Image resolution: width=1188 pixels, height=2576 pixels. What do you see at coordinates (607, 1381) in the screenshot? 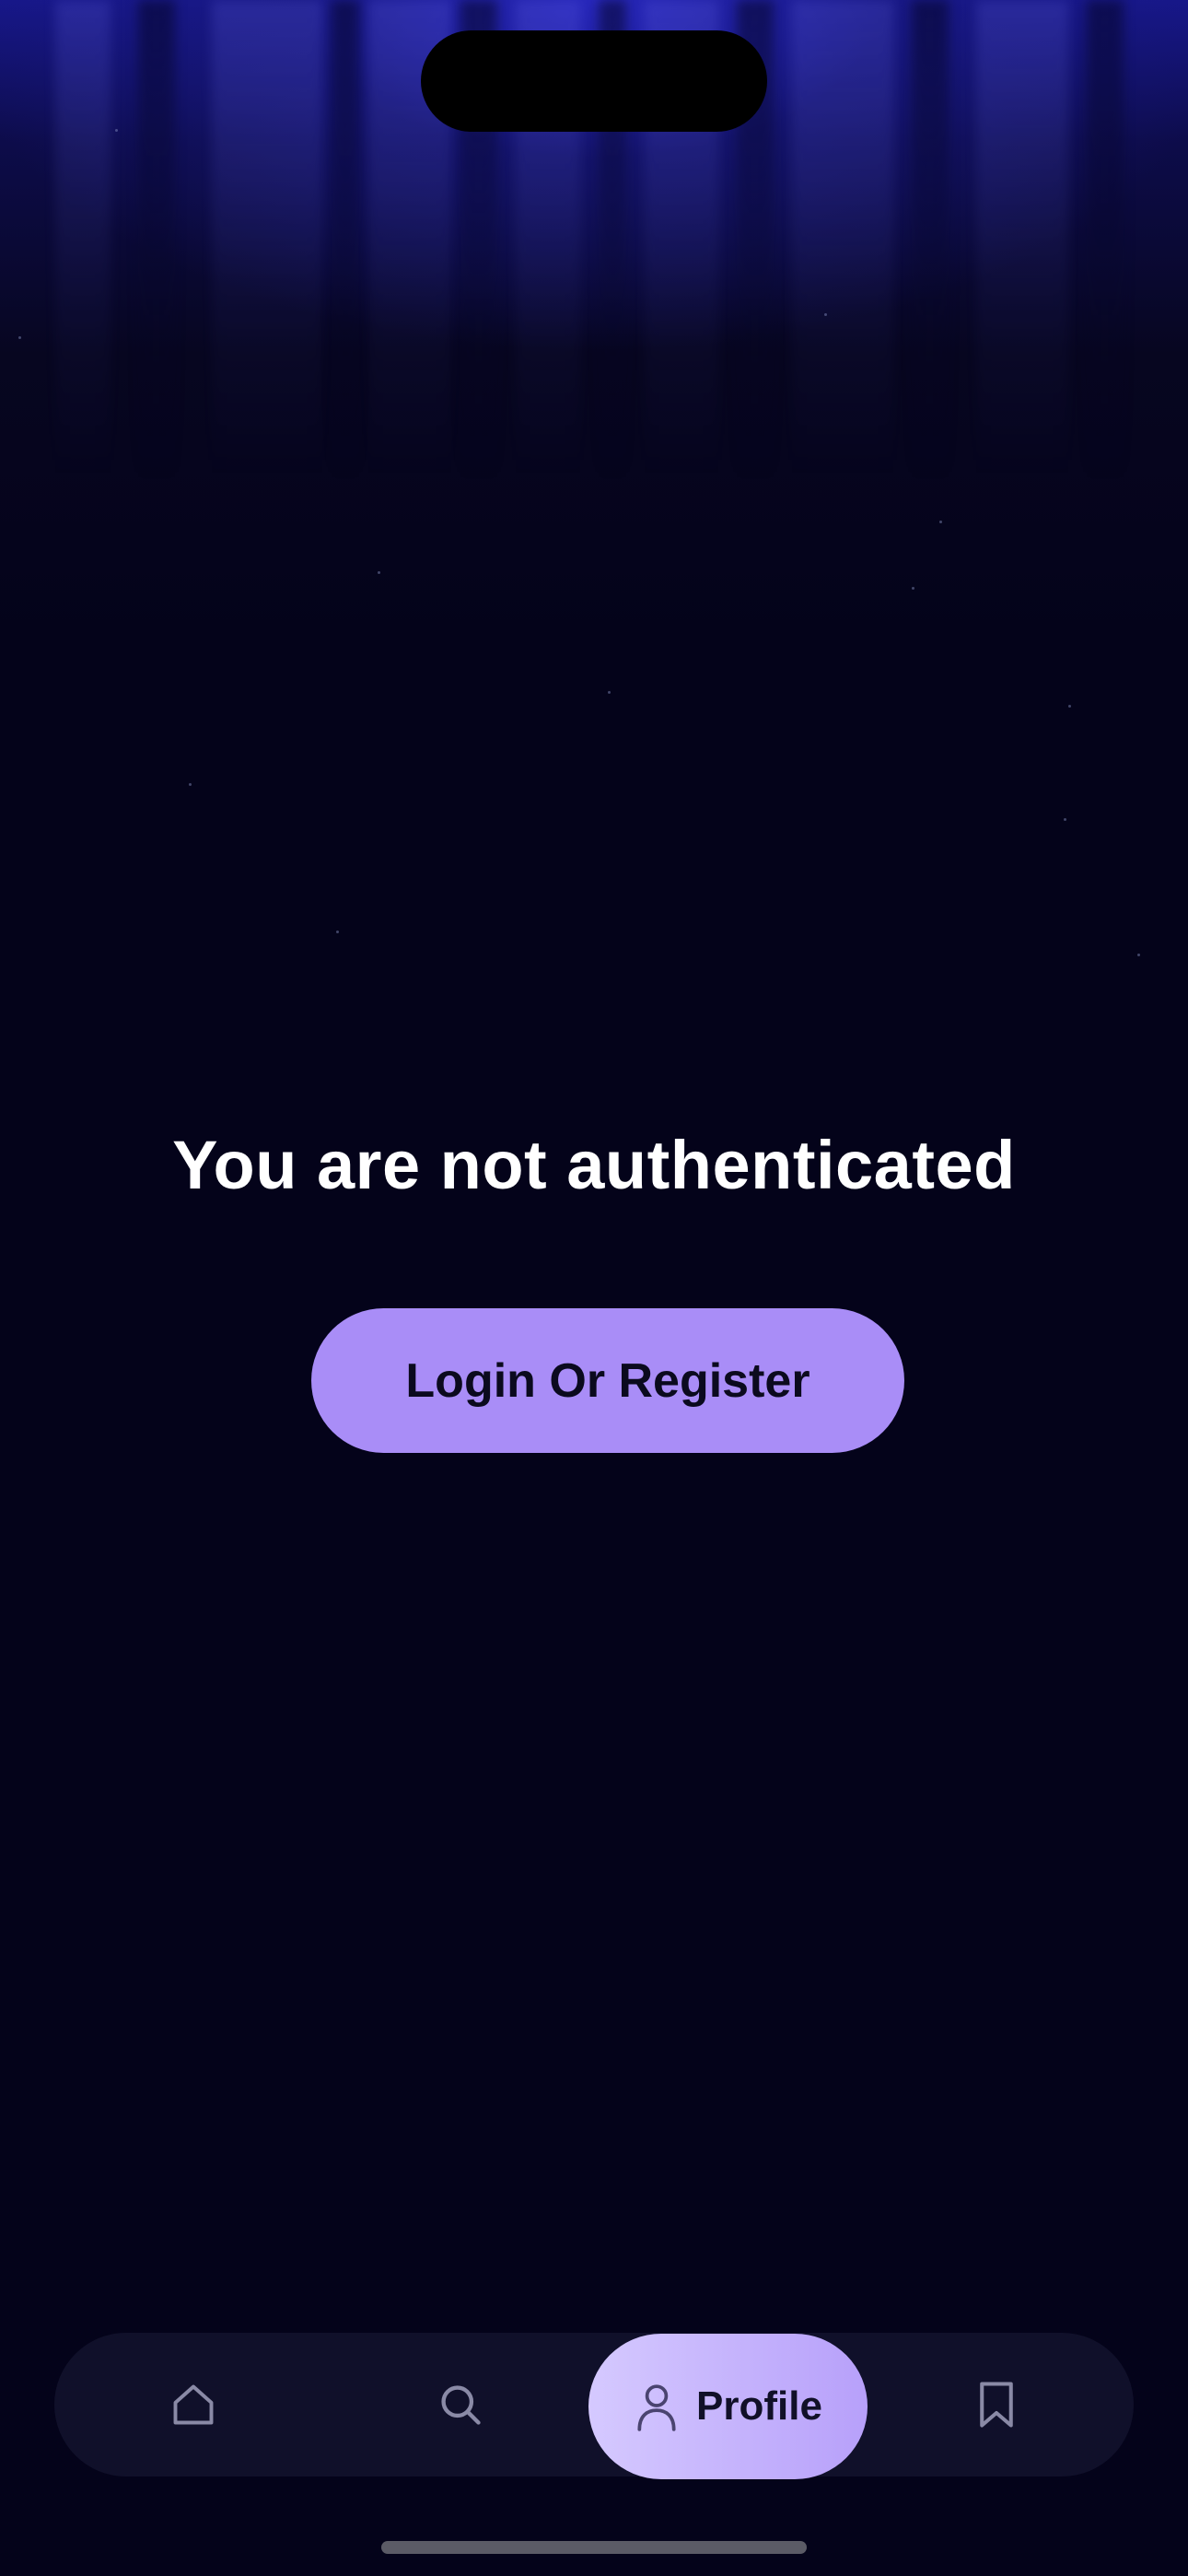
I see `login-or-register-button: Login Or Register` at bounding box center [607, 1381].